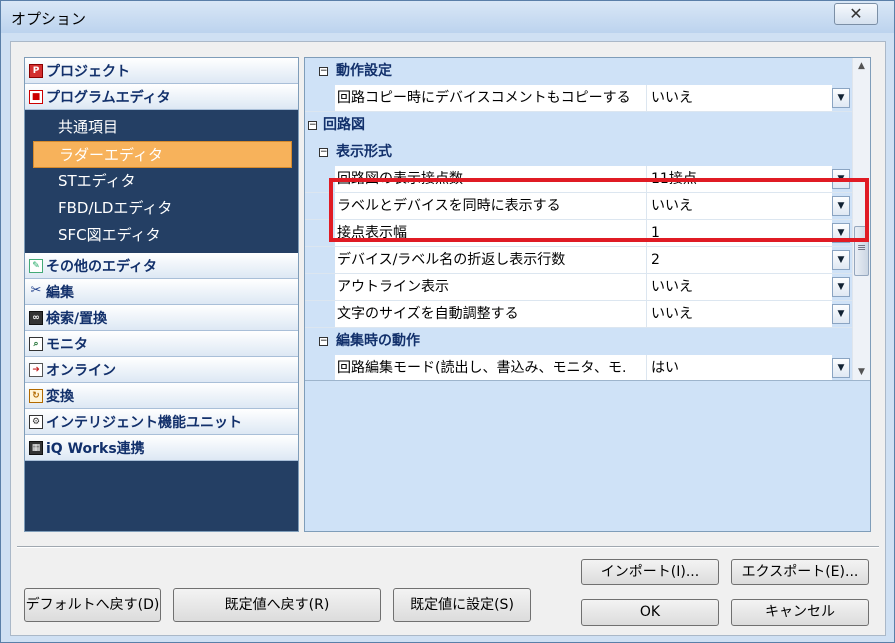 This screenshot has height=643, width=895. Describe the element at coordinates (36, 96) in the screenshot. I see `program-editor-icon: ■` at that location.